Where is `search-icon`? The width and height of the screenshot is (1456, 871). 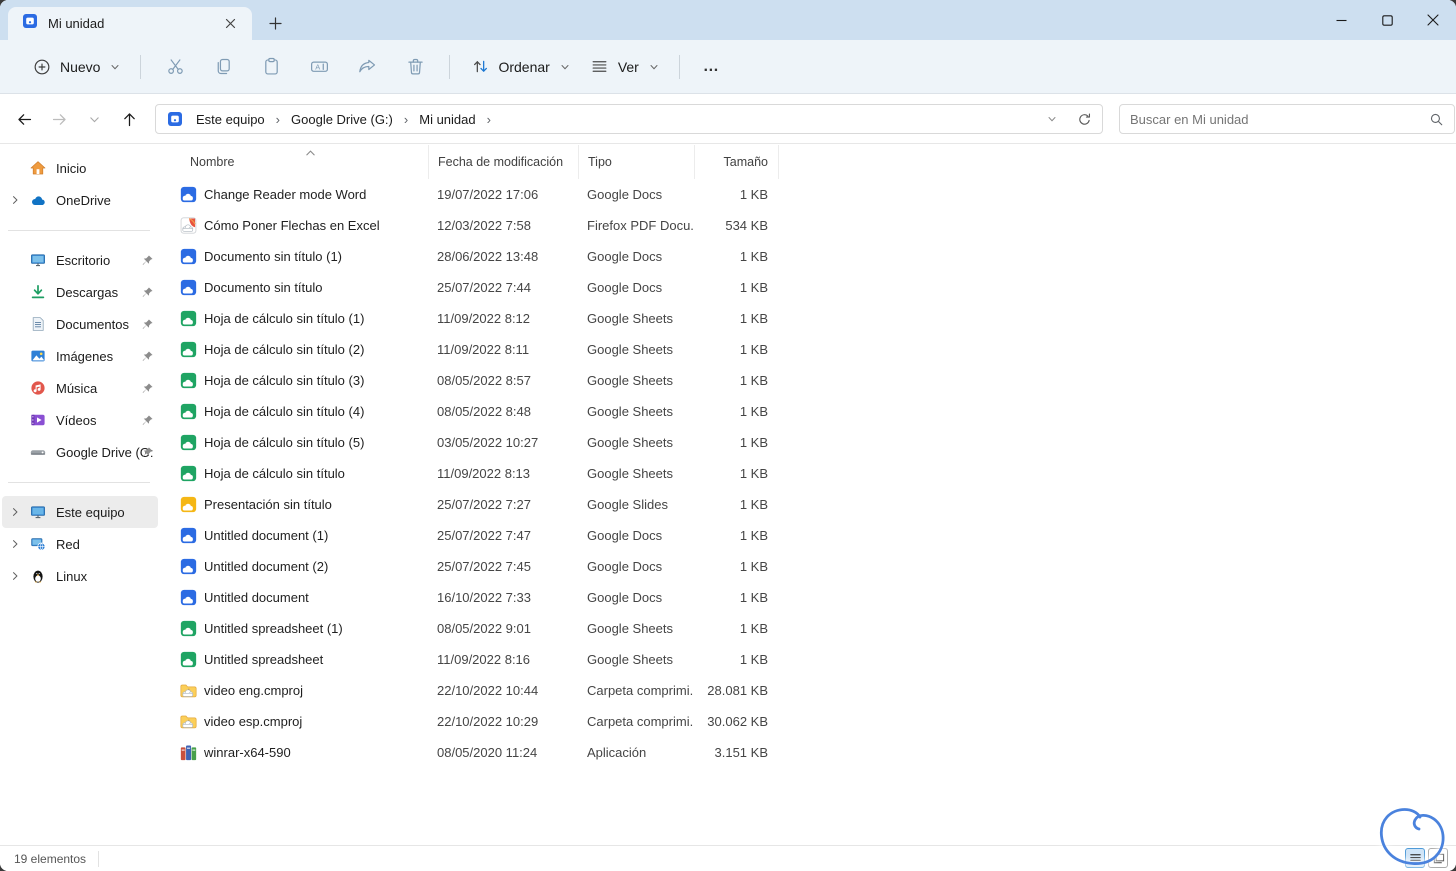 search-icon is located at coordinates (1436, 119).